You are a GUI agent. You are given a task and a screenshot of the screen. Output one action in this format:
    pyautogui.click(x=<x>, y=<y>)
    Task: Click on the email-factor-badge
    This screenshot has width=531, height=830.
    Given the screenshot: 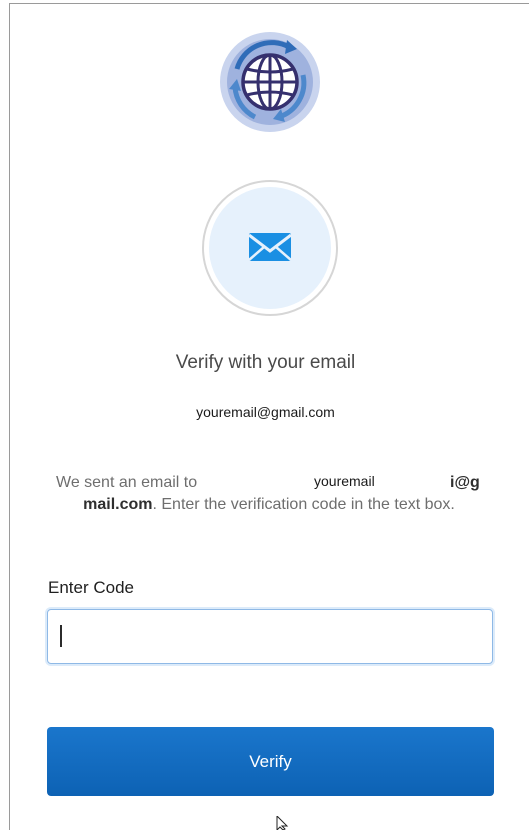 What is the action you would take?
    pyautogui.click(x=270, y=248)
    